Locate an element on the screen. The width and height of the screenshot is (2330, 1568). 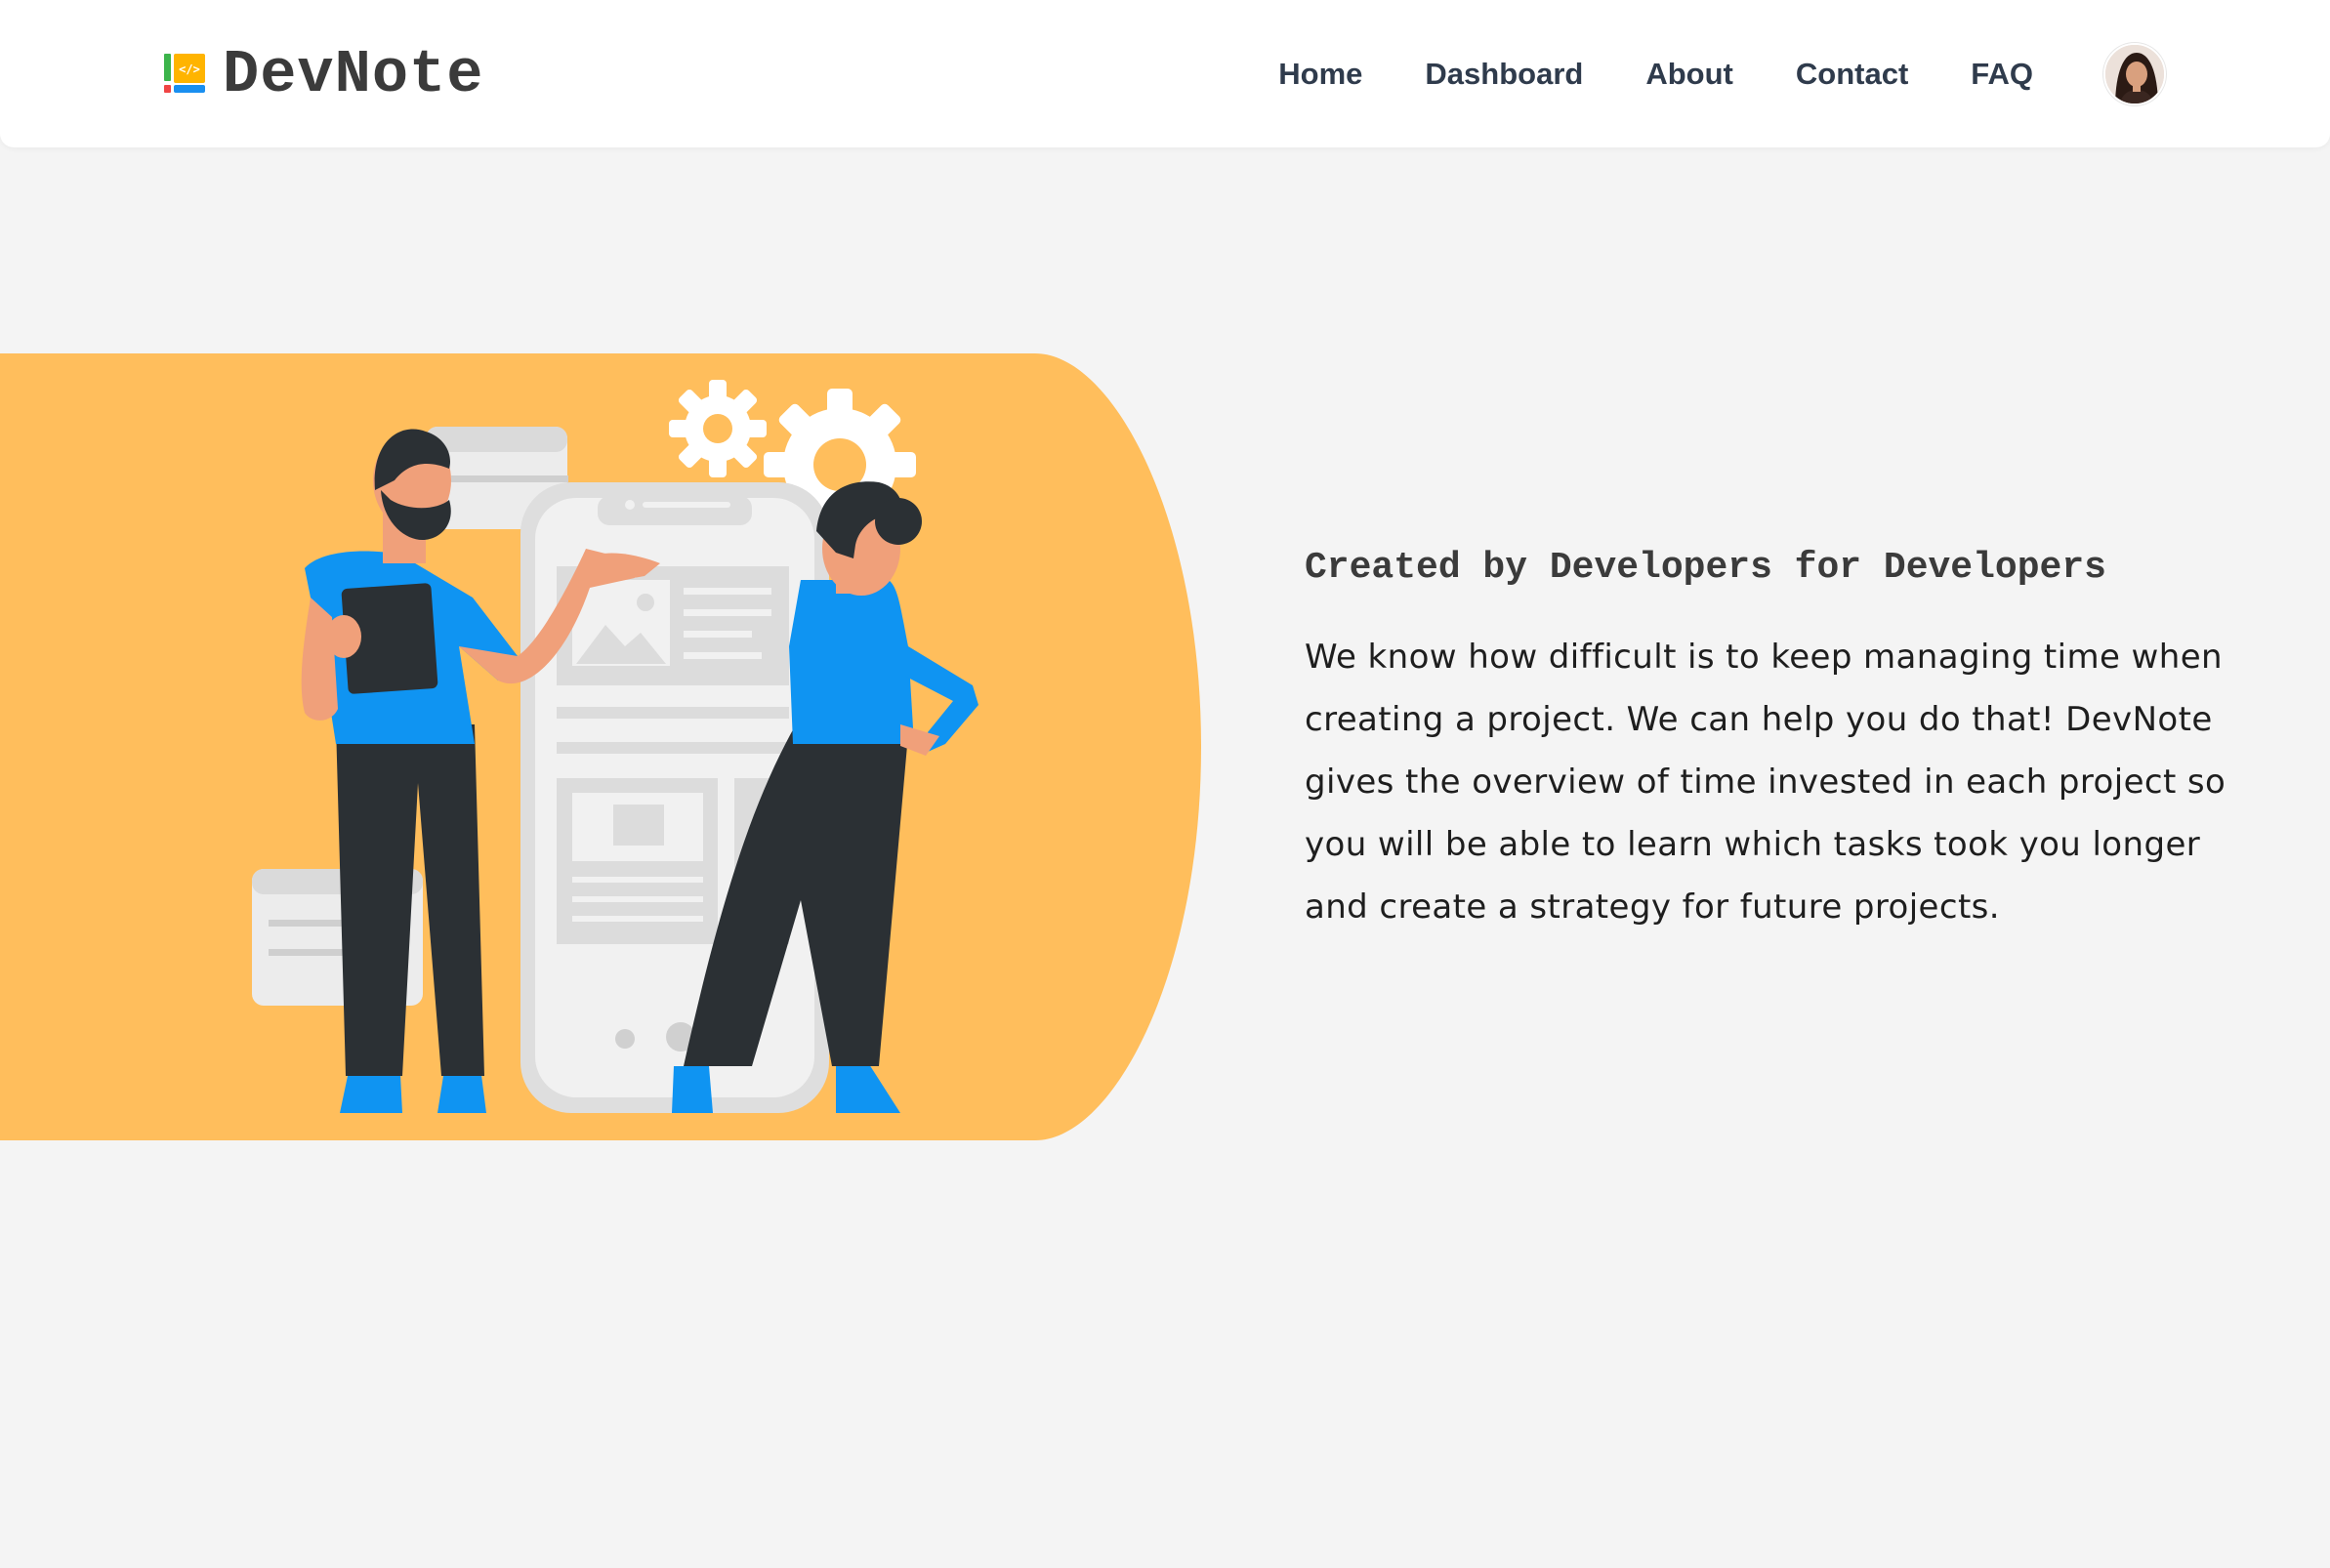
nav-link-home: Home is located at coordinates (1320, 75).